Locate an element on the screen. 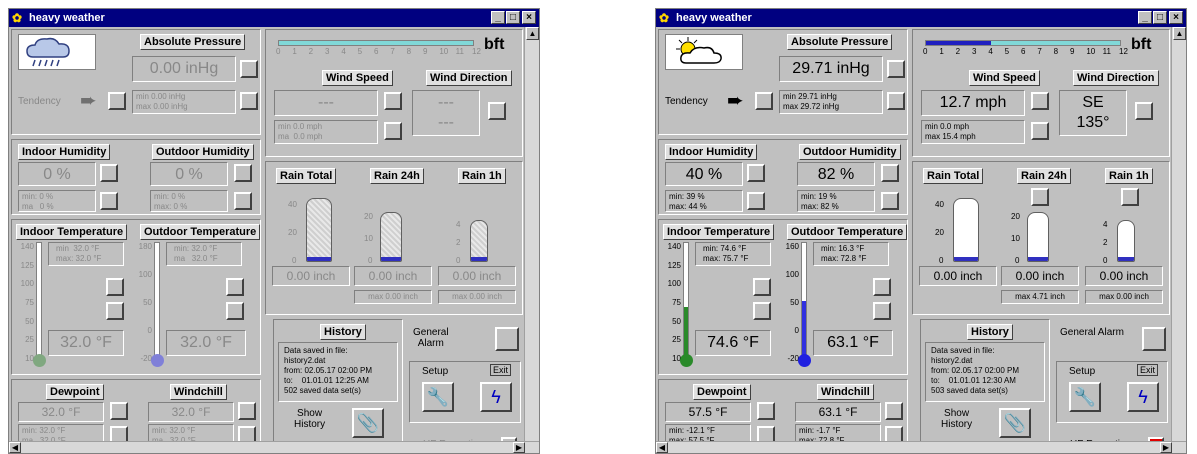 The image size is (1197, 454). wind-speed-value: 12.7 mph is located at coordinates (973, 103).